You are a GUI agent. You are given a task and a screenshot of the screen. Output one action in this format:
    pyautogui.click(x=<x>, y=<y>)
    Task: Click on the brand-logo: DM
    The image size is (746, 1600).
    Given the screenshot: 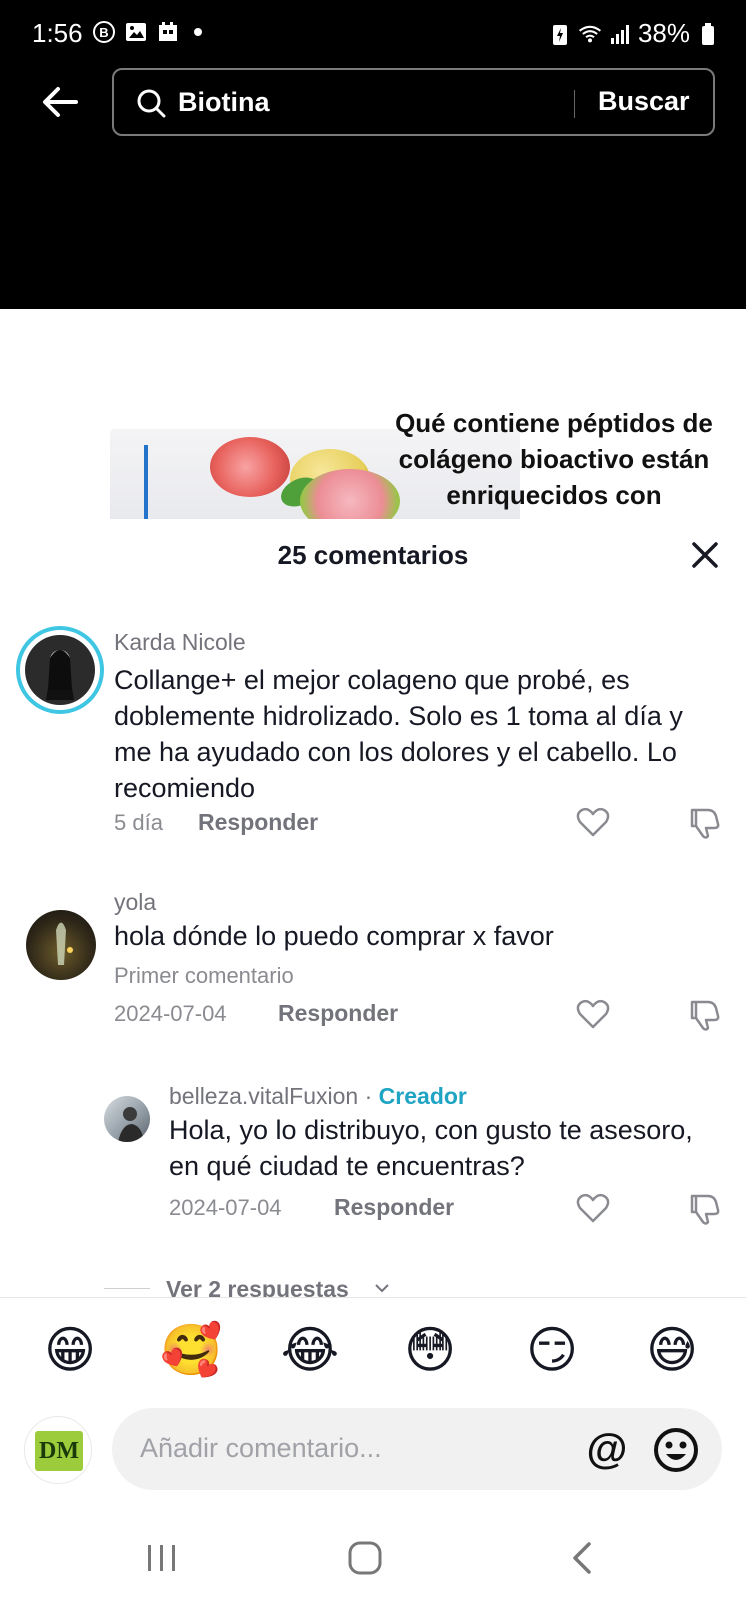 What is the action you would take?
    pyautogui.click(x=59, y=1451)
    